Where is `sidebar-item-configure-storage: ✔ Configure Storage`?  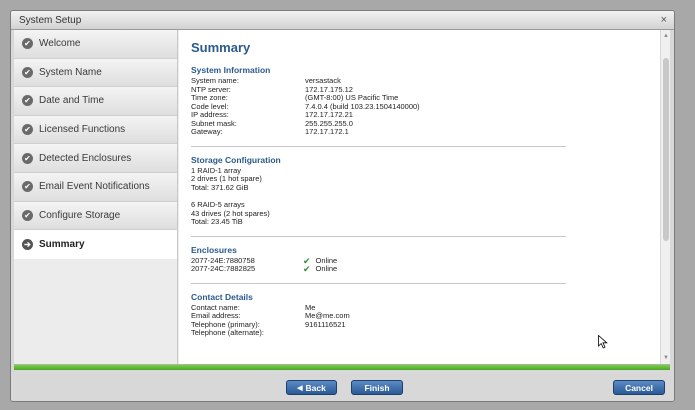 sidebar-item-configure-storage: ✔ Configure Storage is located at coordinates (95, 216).